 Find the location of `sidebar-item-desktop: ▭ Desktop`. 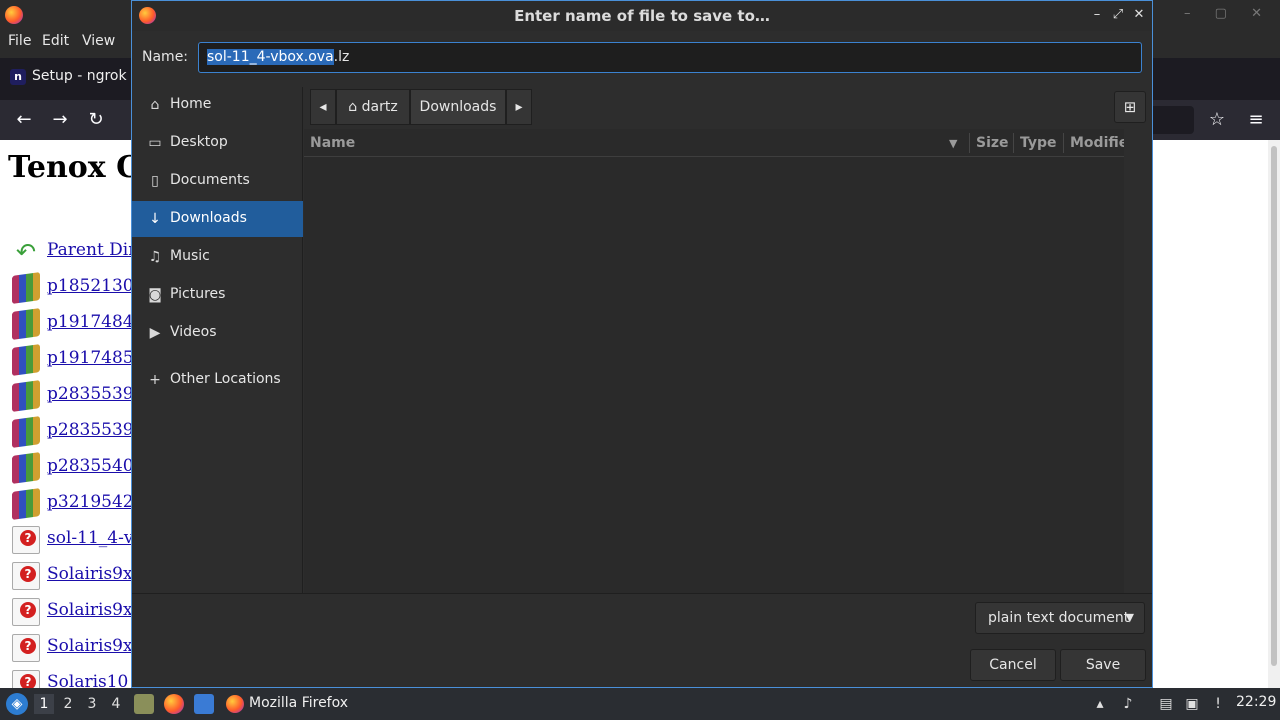

sidebar-item-desktop: ▭ Desktop is located at coordinates (217, 143).